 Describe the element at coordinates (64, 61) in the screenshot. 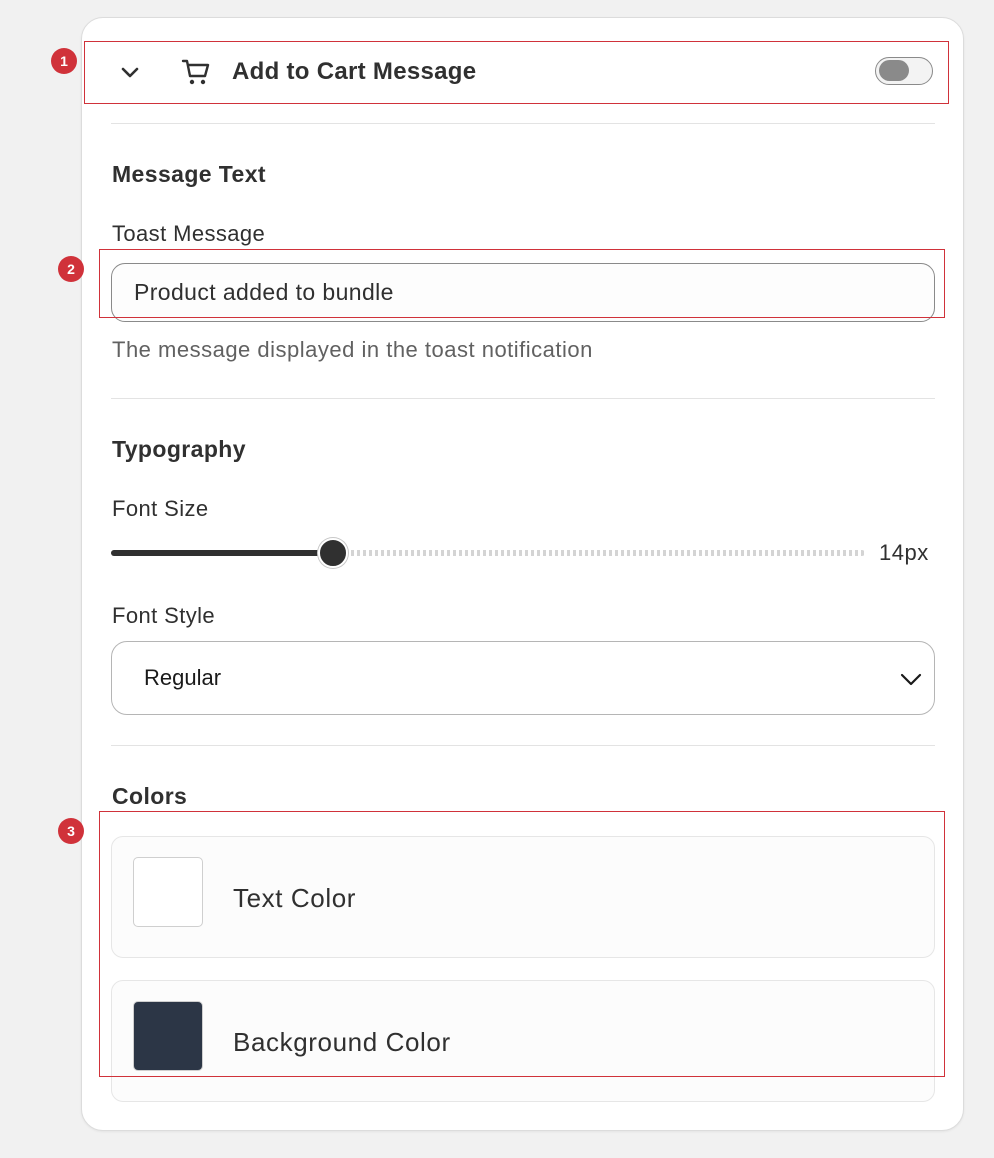

I see `annotation-badge-1: 1` at that location.